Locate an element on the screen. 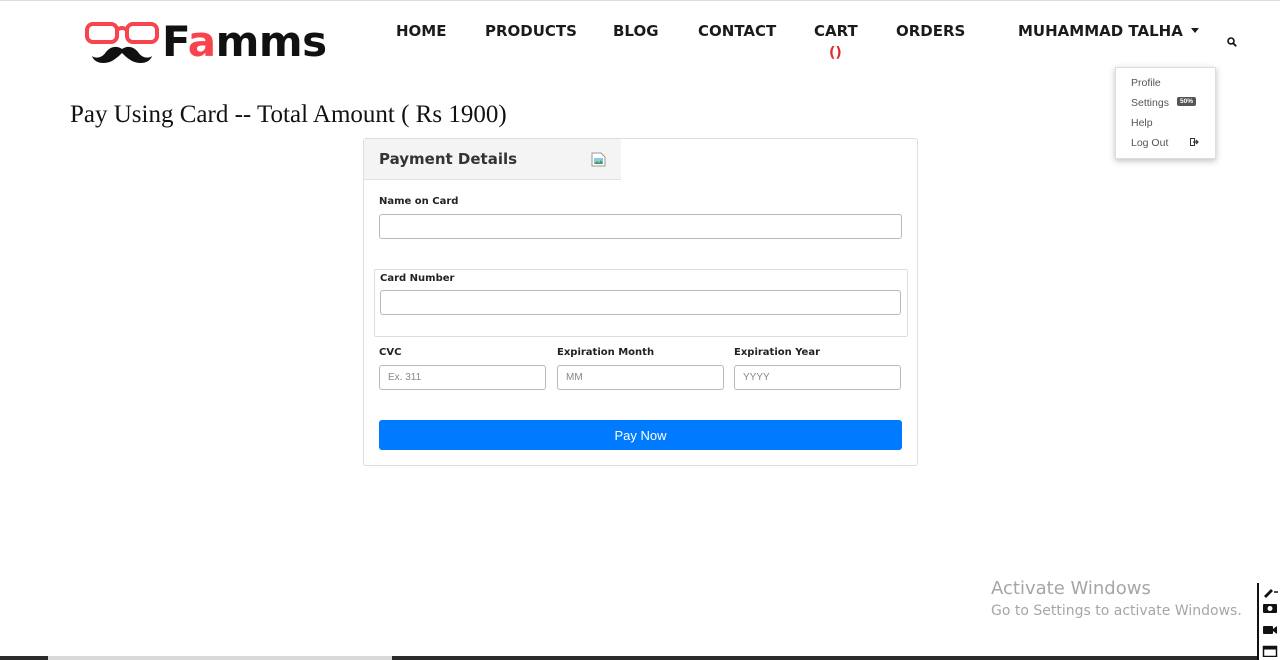 The image size is (1280, 660). nav-home: HOME is located at coordinates (421, 31).